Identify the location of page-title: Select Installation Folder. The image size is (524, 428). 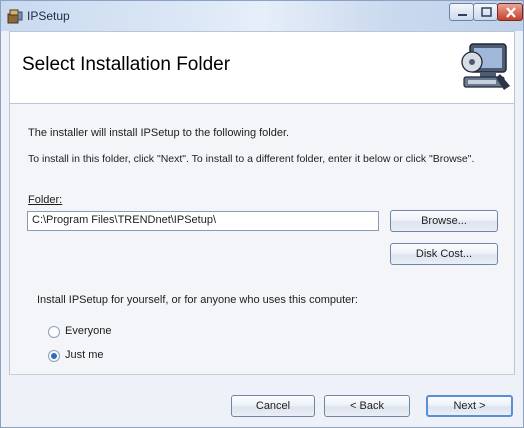
(126, 64).